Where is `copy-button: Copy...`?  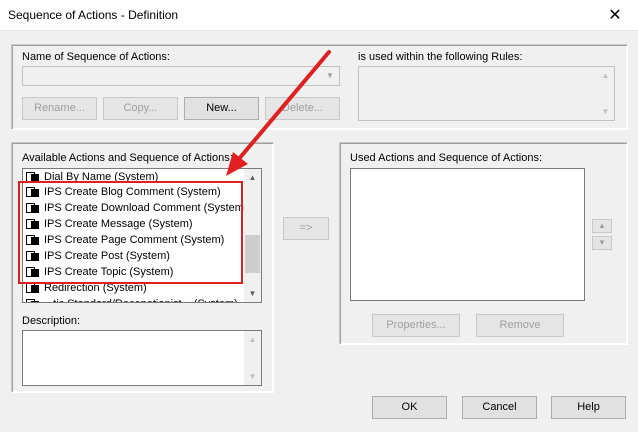
copy-button: Copy... is located at coordinates (140, 108).